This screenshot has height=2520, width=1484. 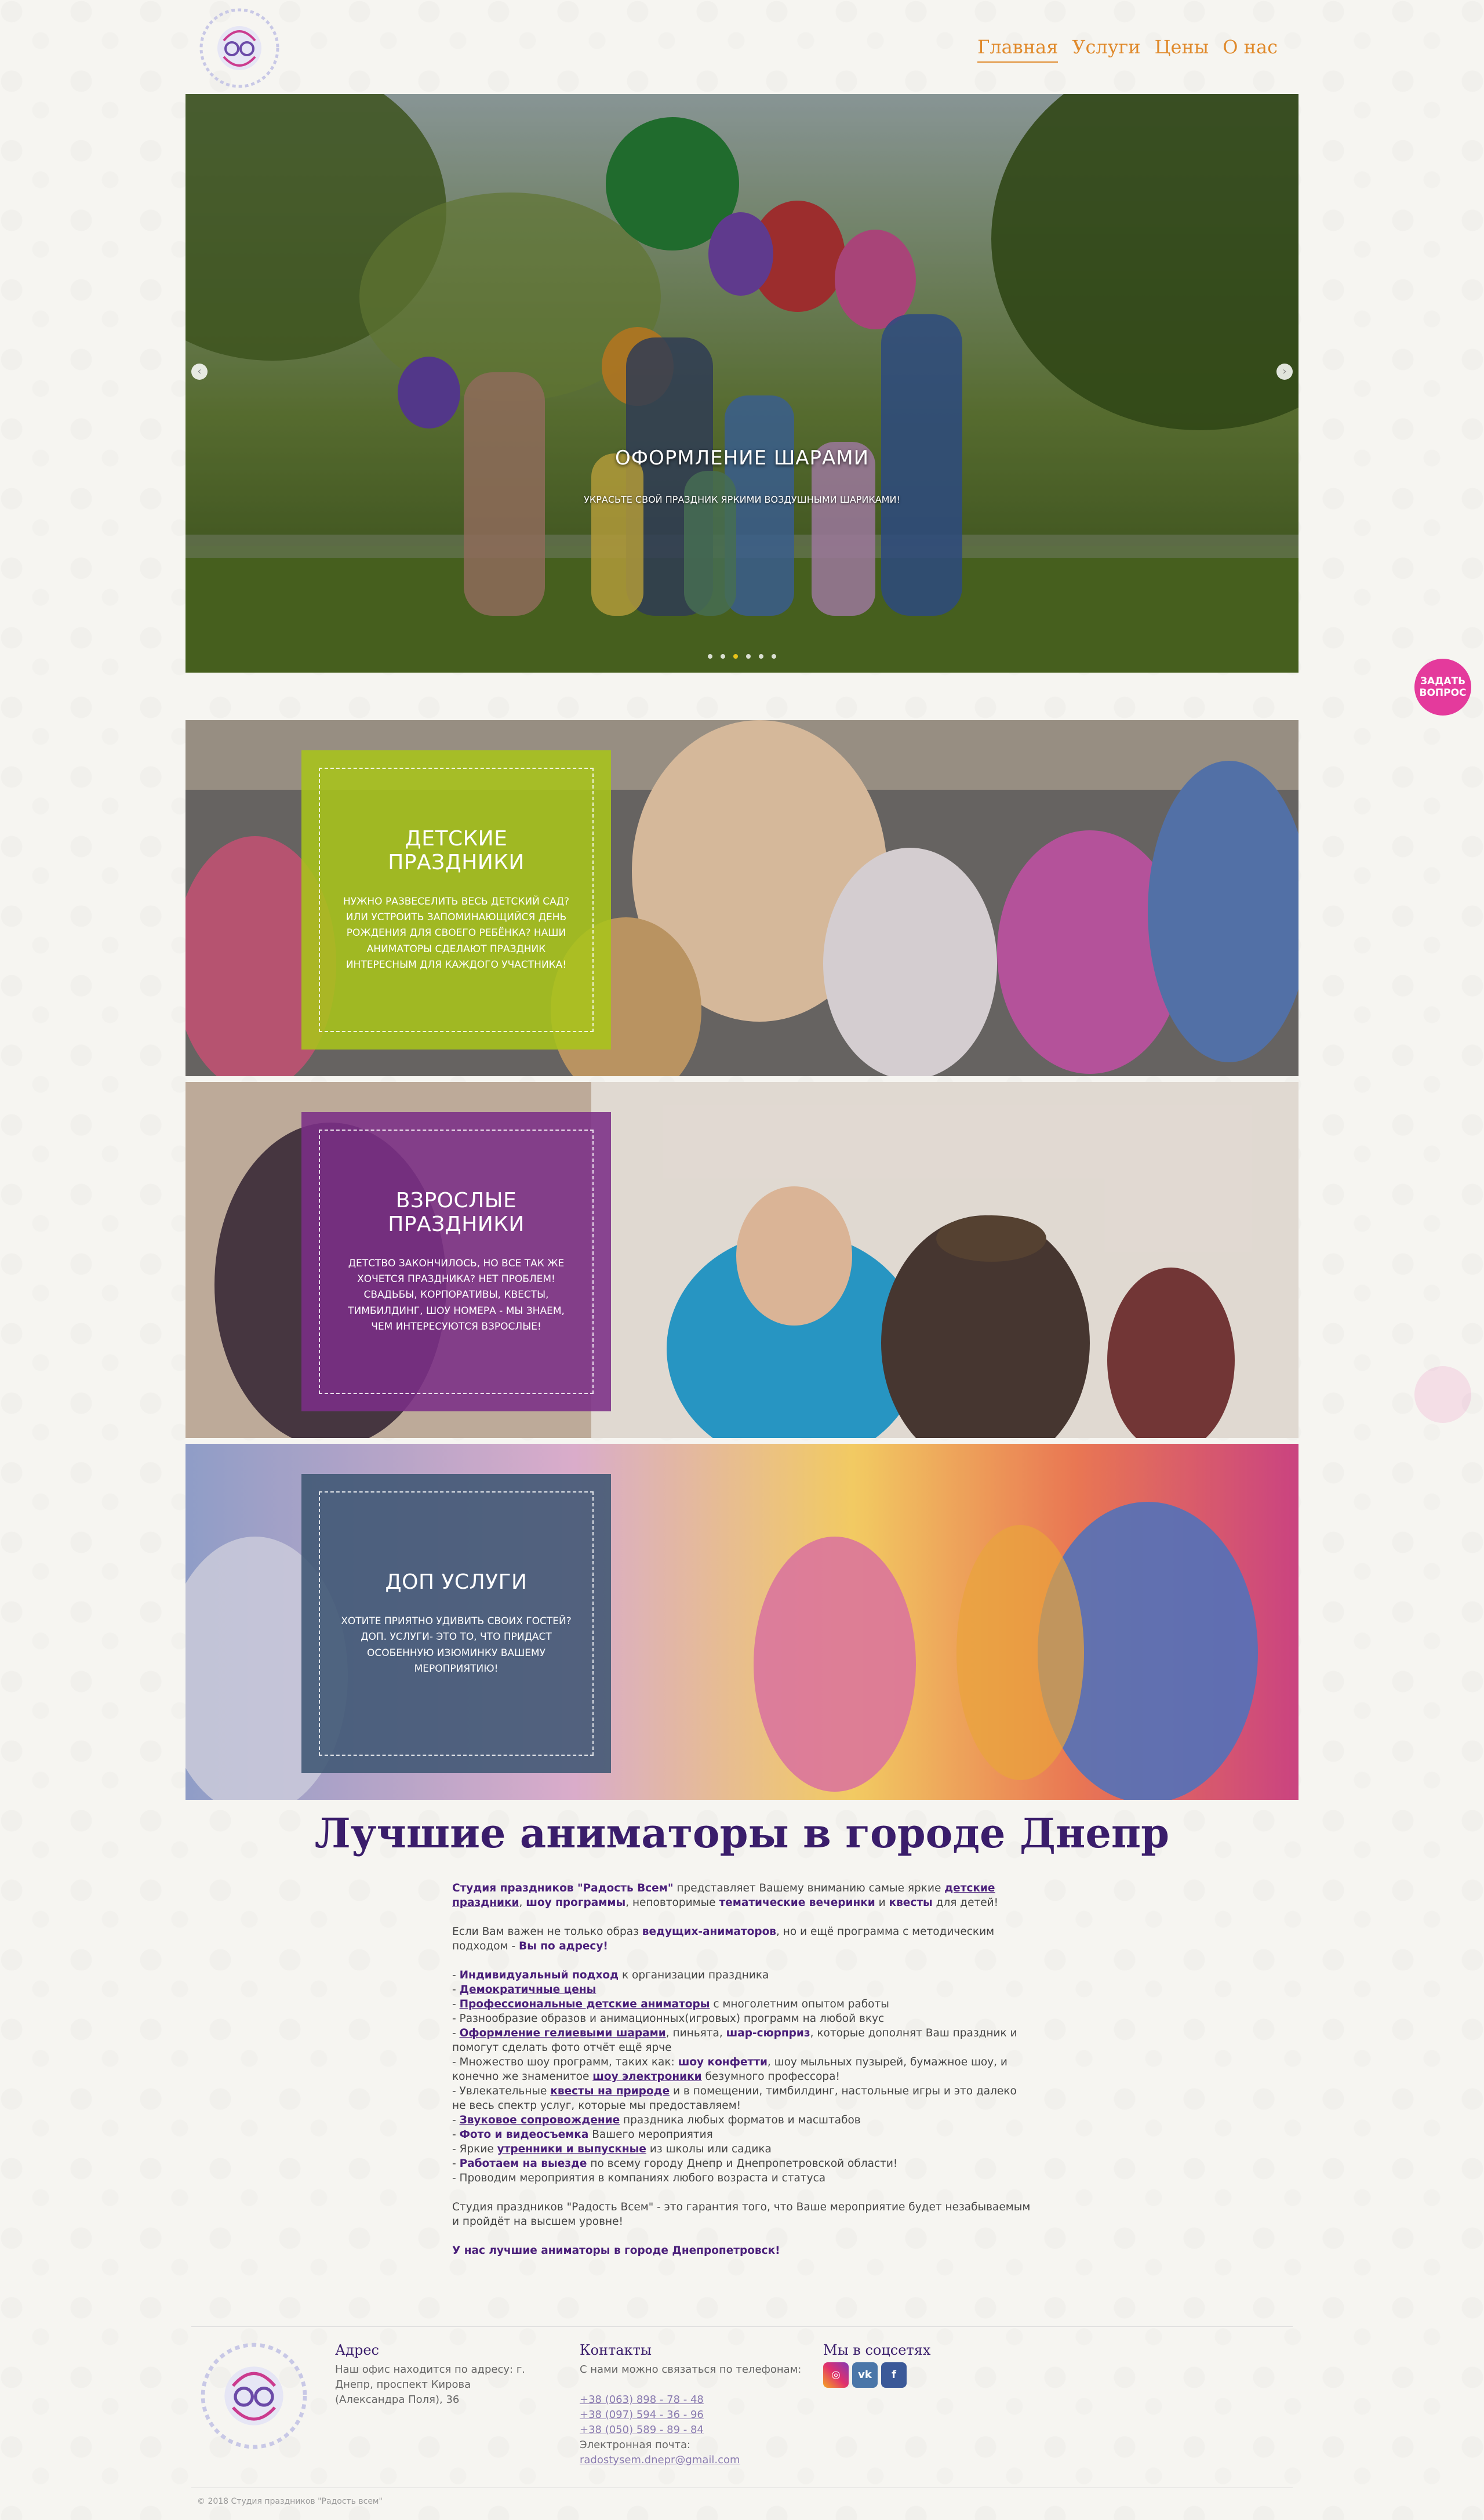 I want to click on facebook-icon: f, so click(x=894, y=2375).